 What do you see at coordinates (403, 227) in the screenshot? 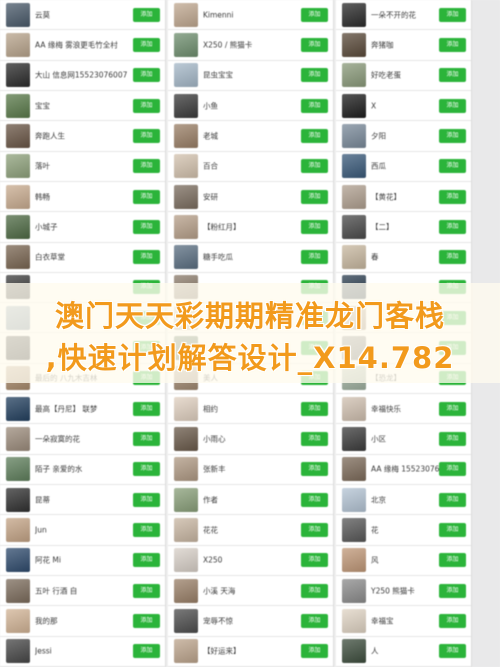
I see `list-item: 【二】 添加` at bounding box center [403, 227].